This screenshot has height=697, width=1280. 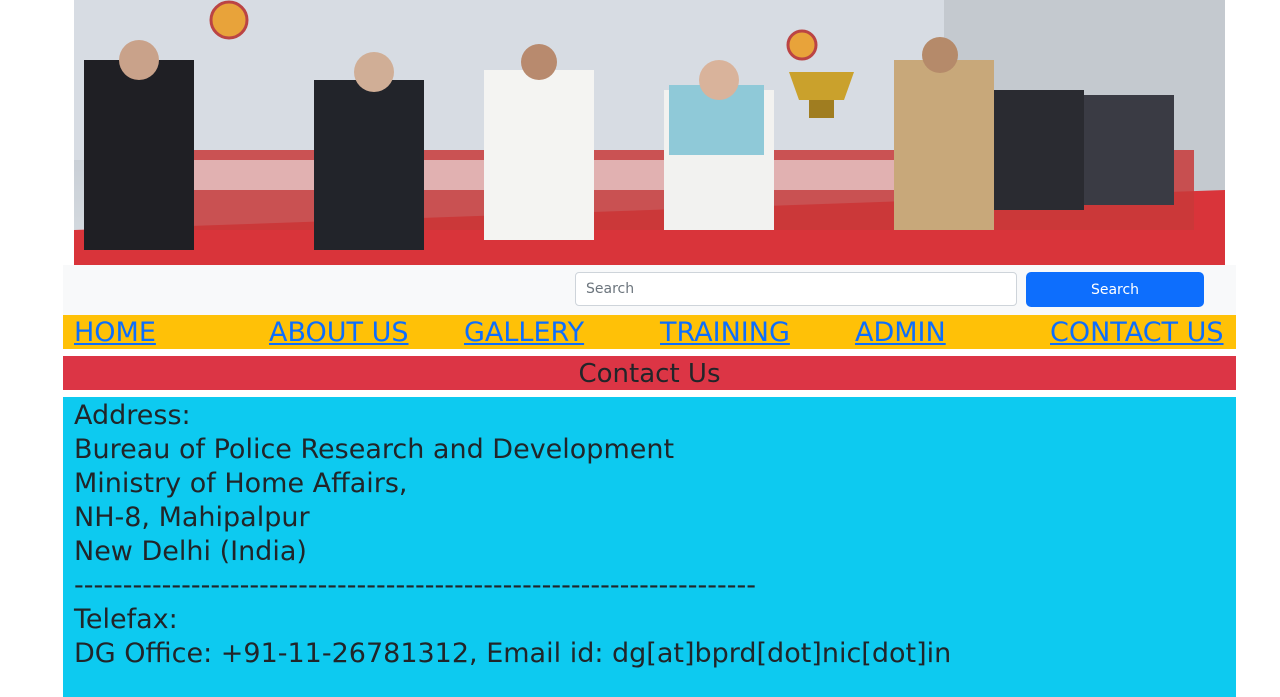 What do you see at coordinates (1137, 333) in the screenshot?
I see `nav-contact-us: CONTACT US` at bounding box center [1137, 333].